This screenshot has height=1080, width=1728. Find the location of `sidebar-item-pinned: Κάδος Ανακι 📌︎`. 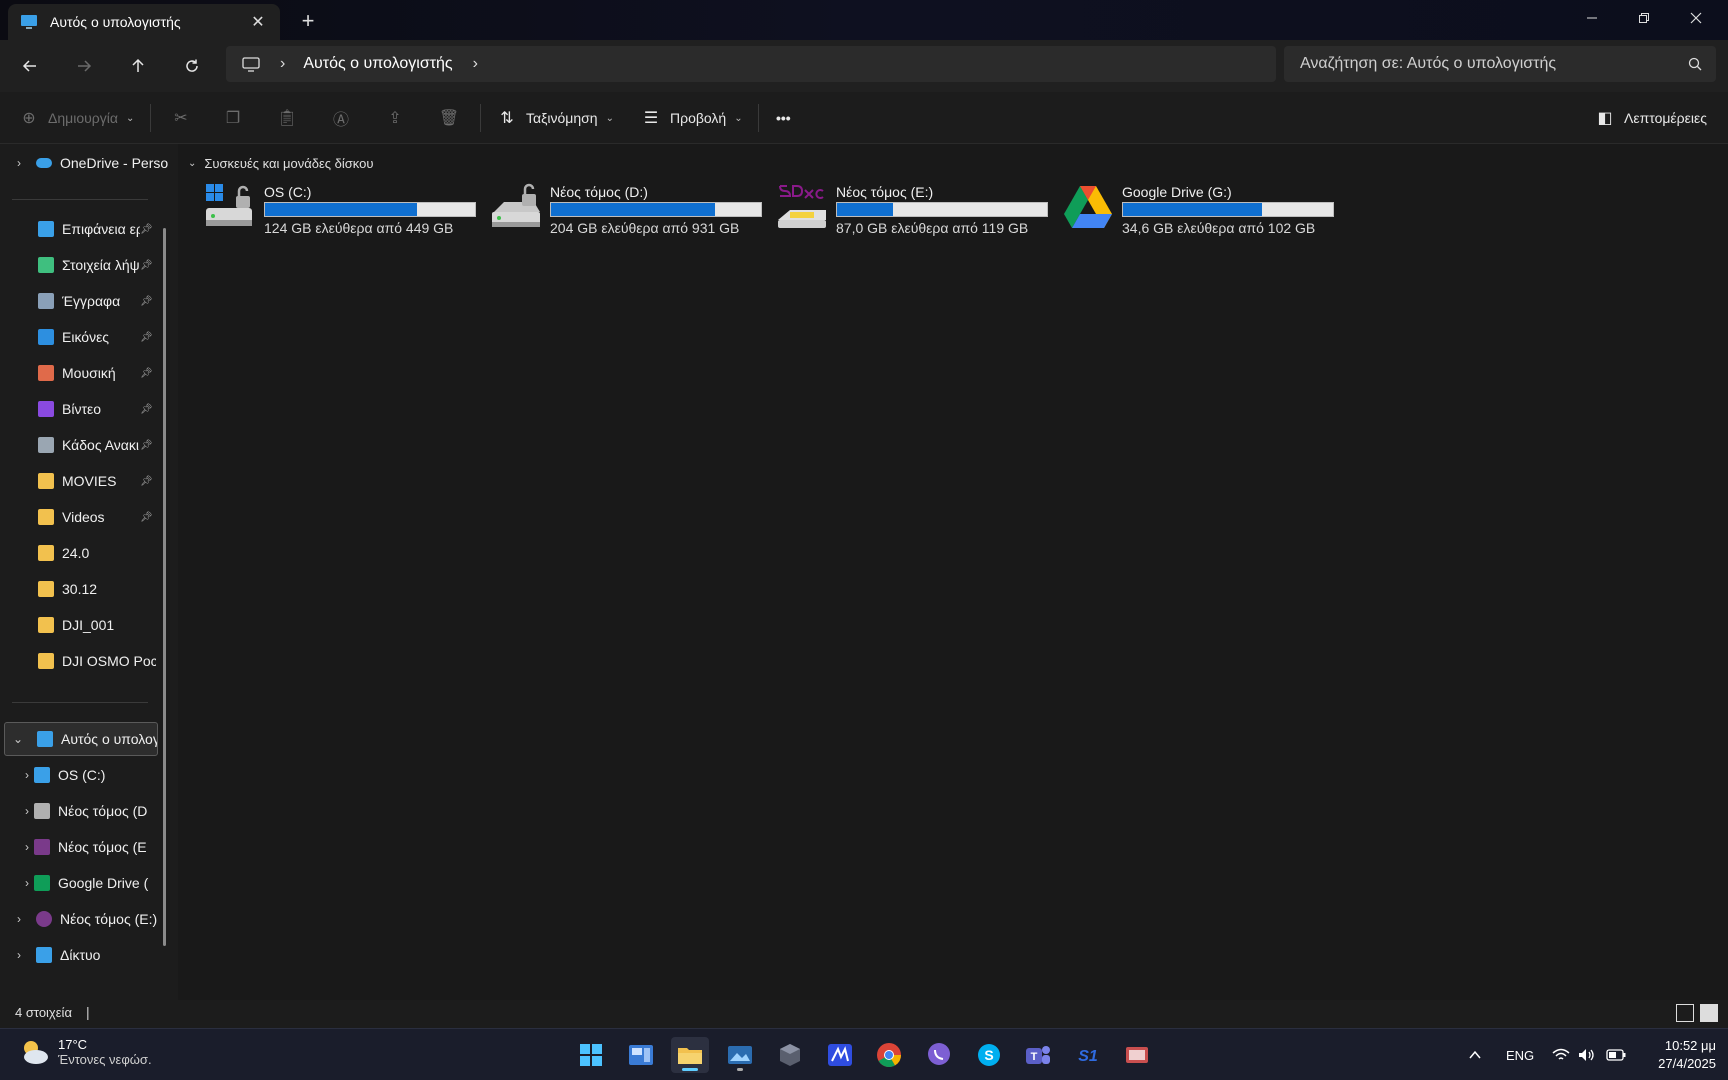

sidebar-item-pinned: Κάδος Ανακι 📌︎ is located at coordinates (97, 445).